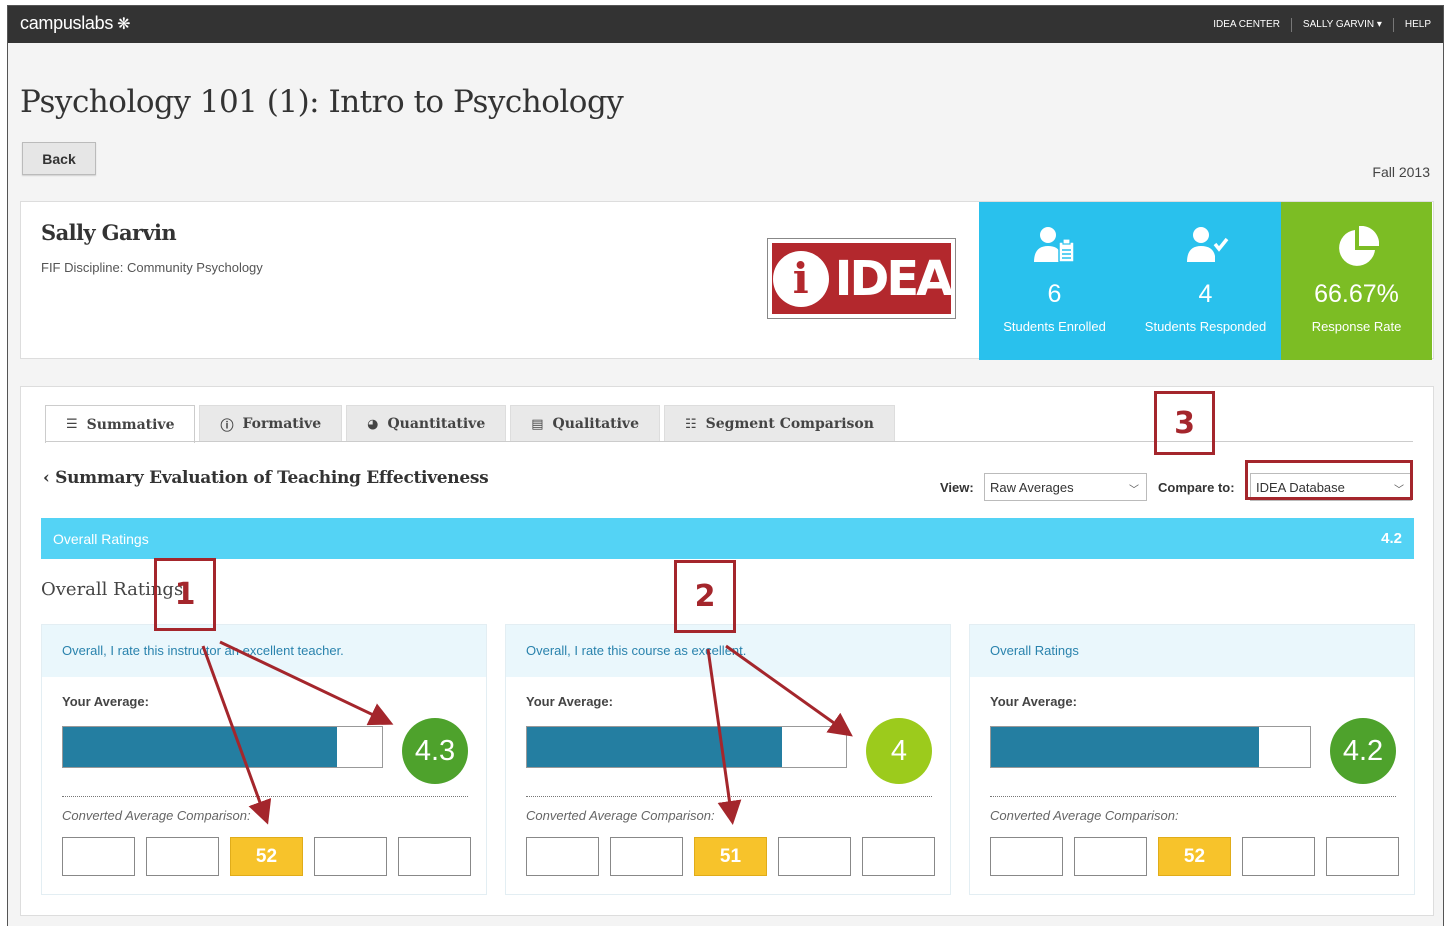 The image size is (1447, 926). Describe the element at coordinates (59, 158) in the screenshot. I see `back-button: Back` at that location.